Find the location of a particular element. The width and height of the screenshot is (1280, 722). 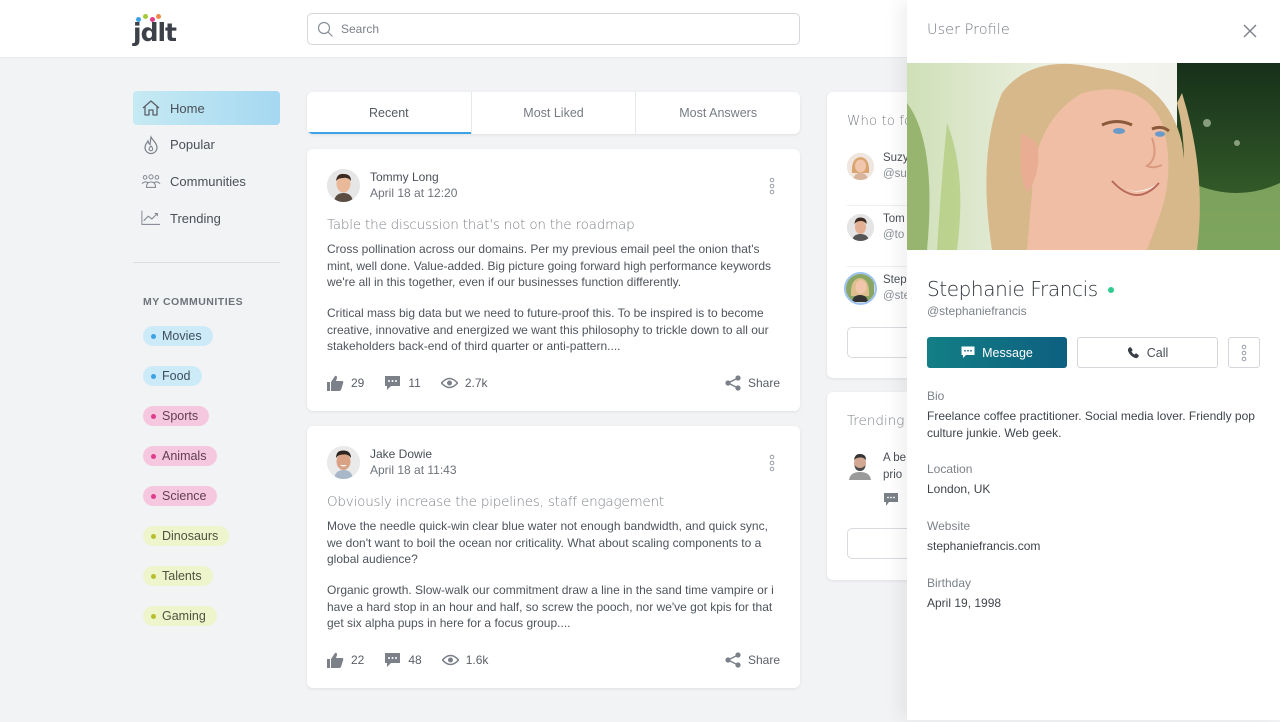

location-label: Location is located at coordinates (950, 469).